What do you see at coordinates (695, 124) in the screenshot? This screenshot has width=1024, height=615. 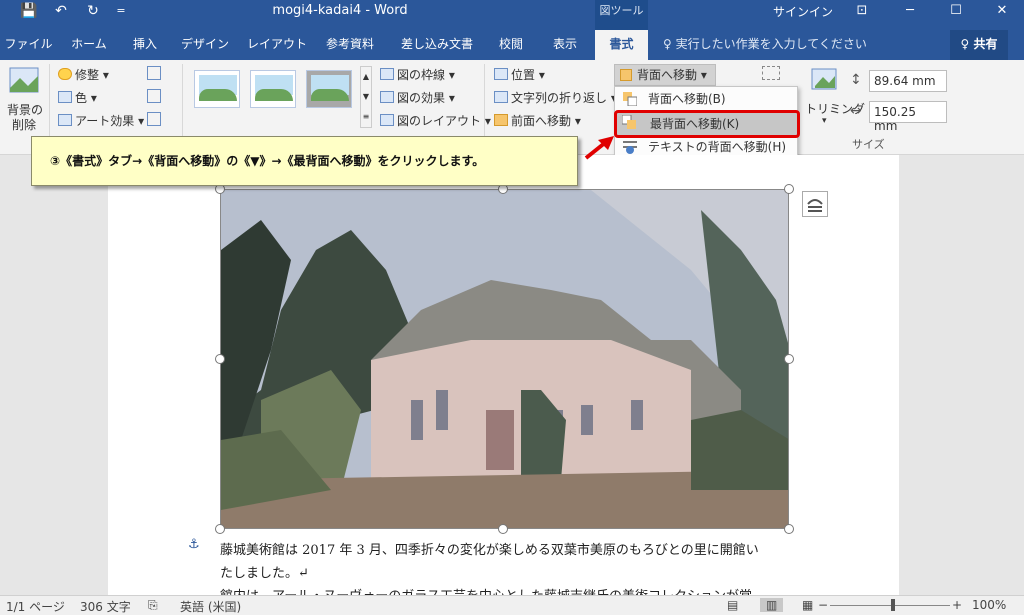 I see `menu-item-label: 最背面へ移動(K)` at bounding box center [695, 124].